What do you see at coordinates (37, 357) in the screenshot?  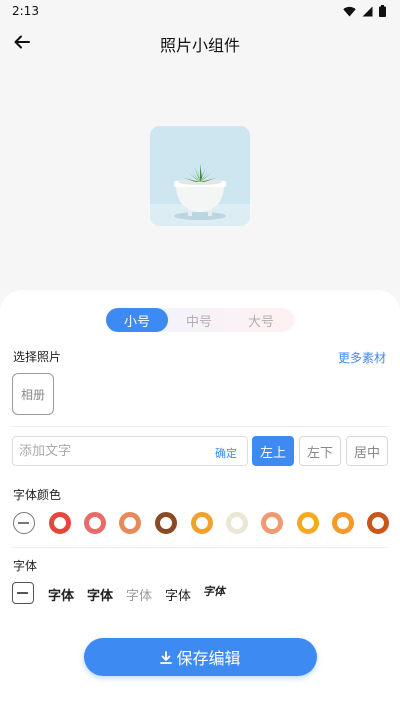 I see `select-photo-label: 选择照片` at bounding box center [37, 357].